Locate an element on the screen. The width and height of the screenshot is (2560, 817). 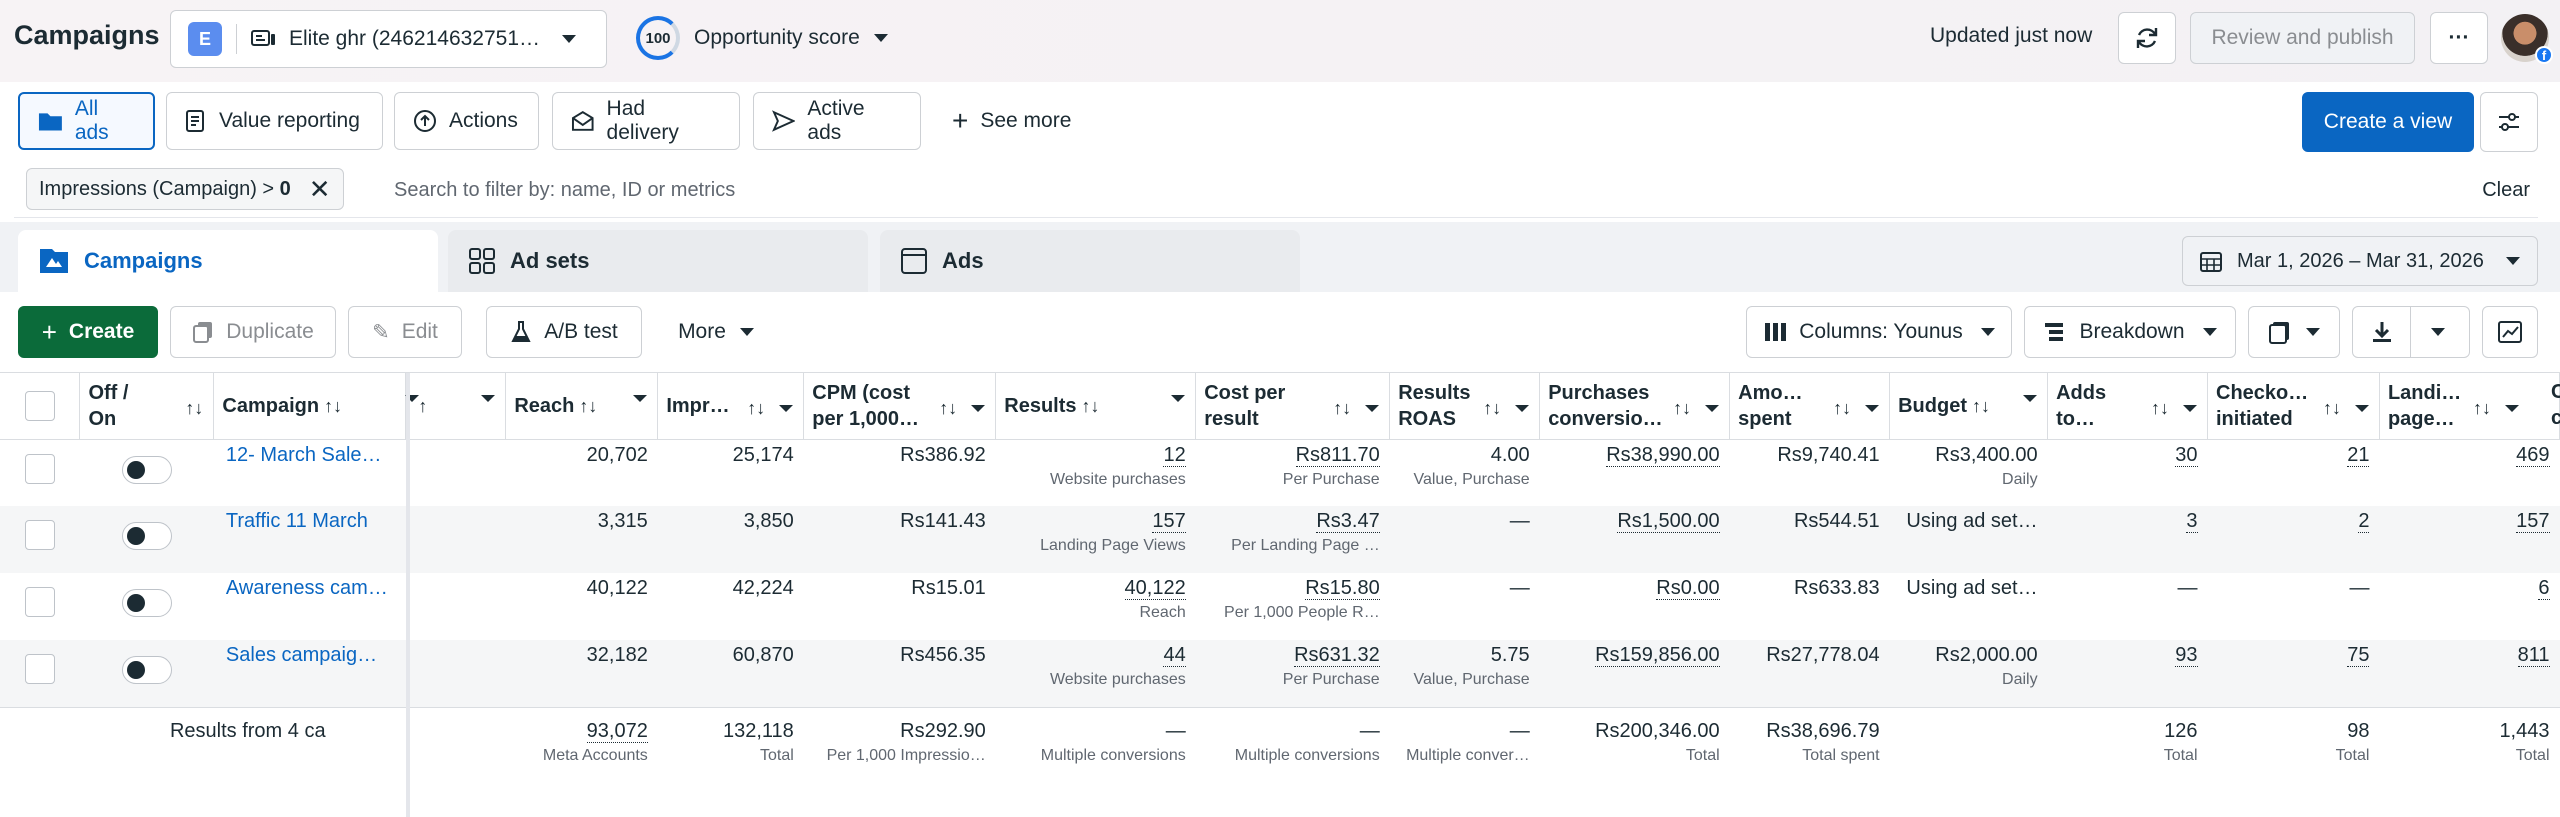
table-cell: 40,122 is located at coordinates (582, 606).